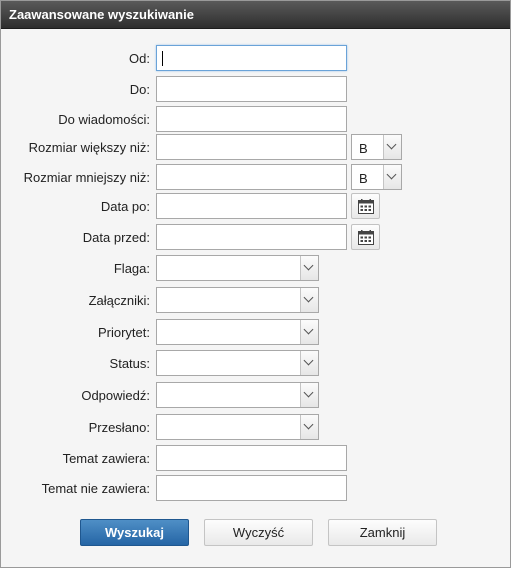 This screenshot has height=568, width=511. What do you see at coordinates (131, 268) in the screenshot?
I see `flag-label: Flaga:` at bounding box center [131, 268].